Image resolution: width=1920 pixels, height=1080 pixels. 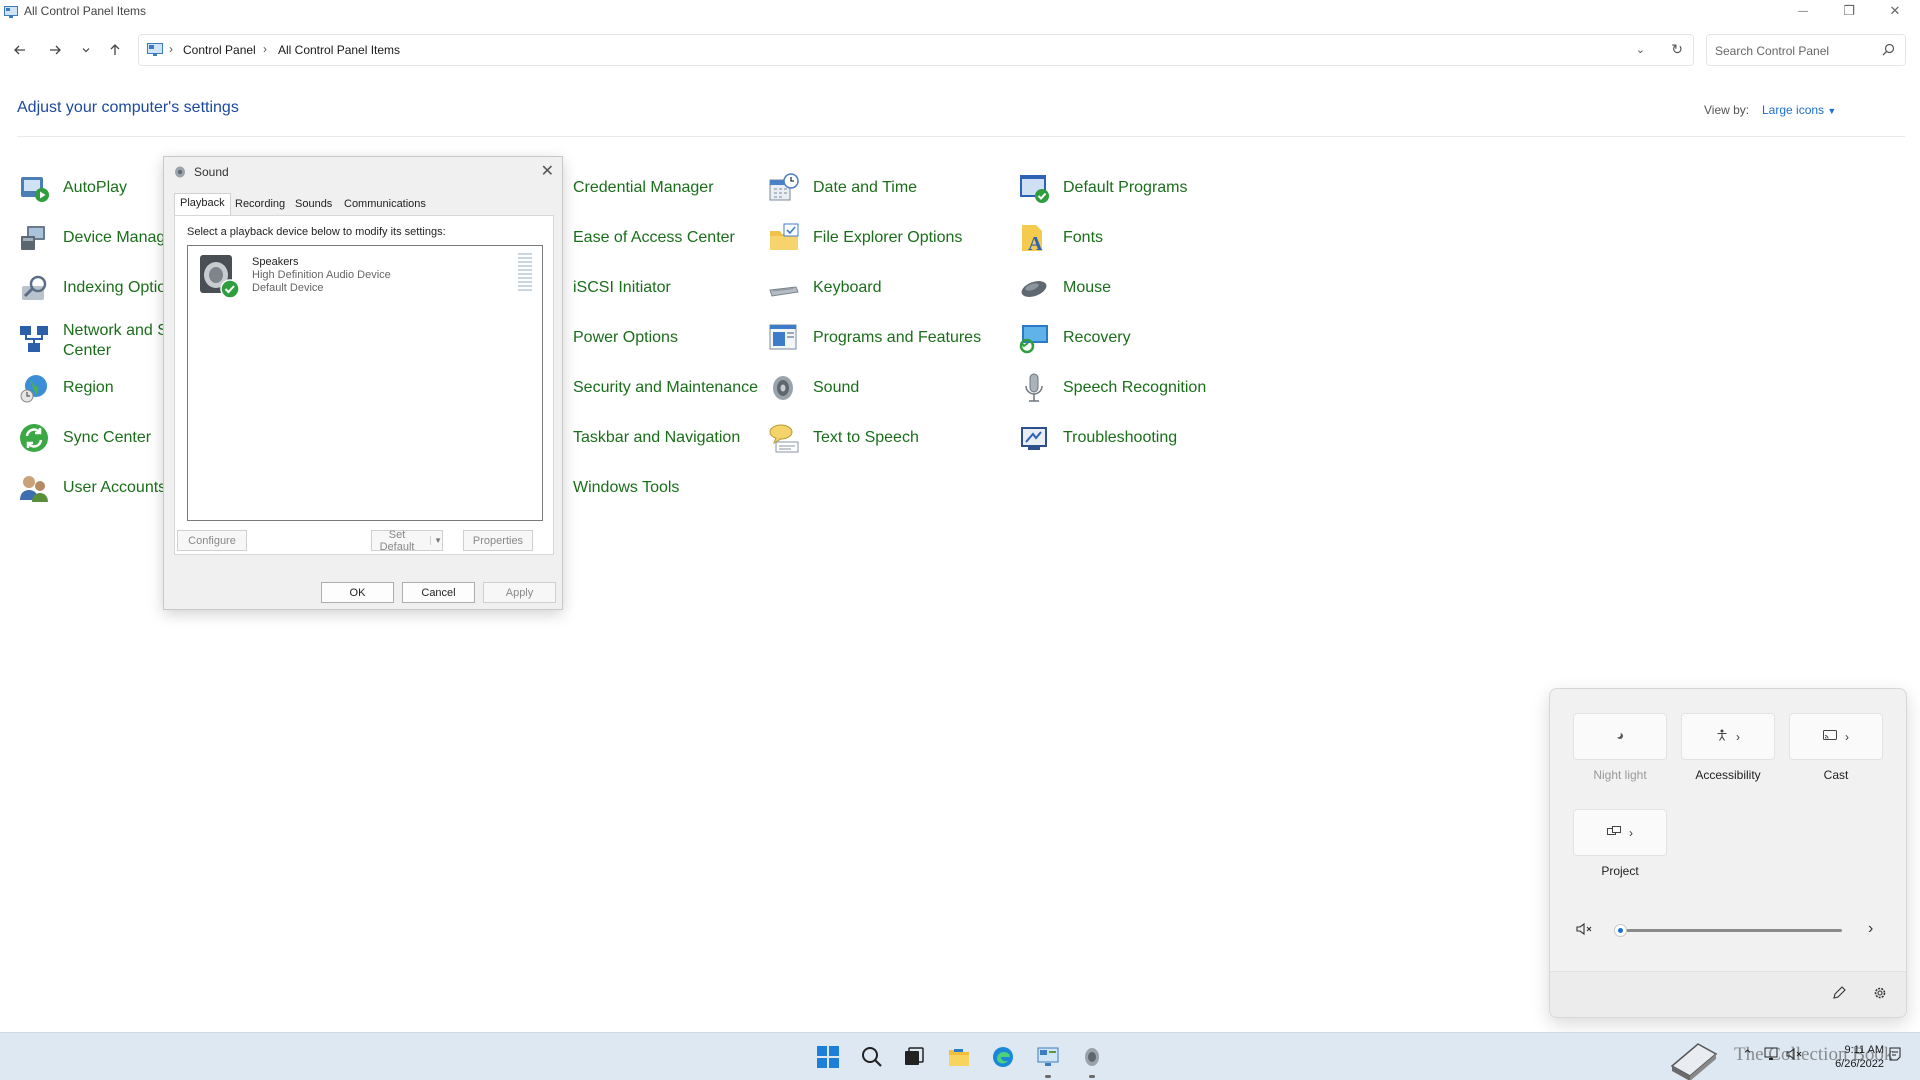 What do you see at coordinates (1585, 931) in the screenshot?
I see `volume-muted-icon` at bounding box center [1585, 931].